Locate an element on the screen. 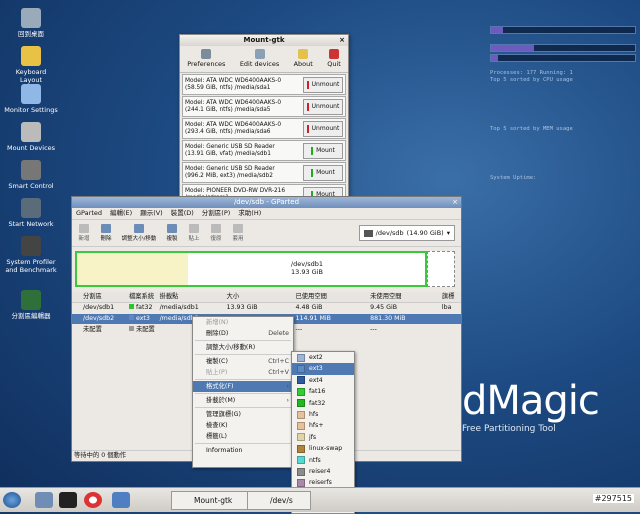  desktop-icon-2: Monitor Settings is located at coordinates (31, 99).